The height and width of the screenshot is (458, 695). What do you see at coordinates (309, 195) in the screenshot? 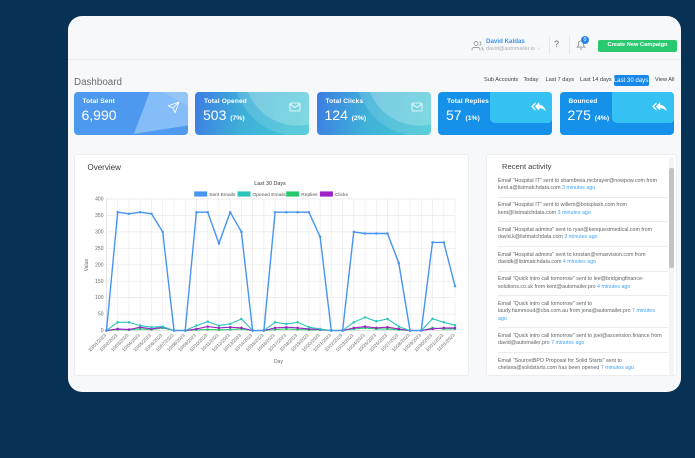
I see `svg-text: Replies` at bounding box center [309, 195].